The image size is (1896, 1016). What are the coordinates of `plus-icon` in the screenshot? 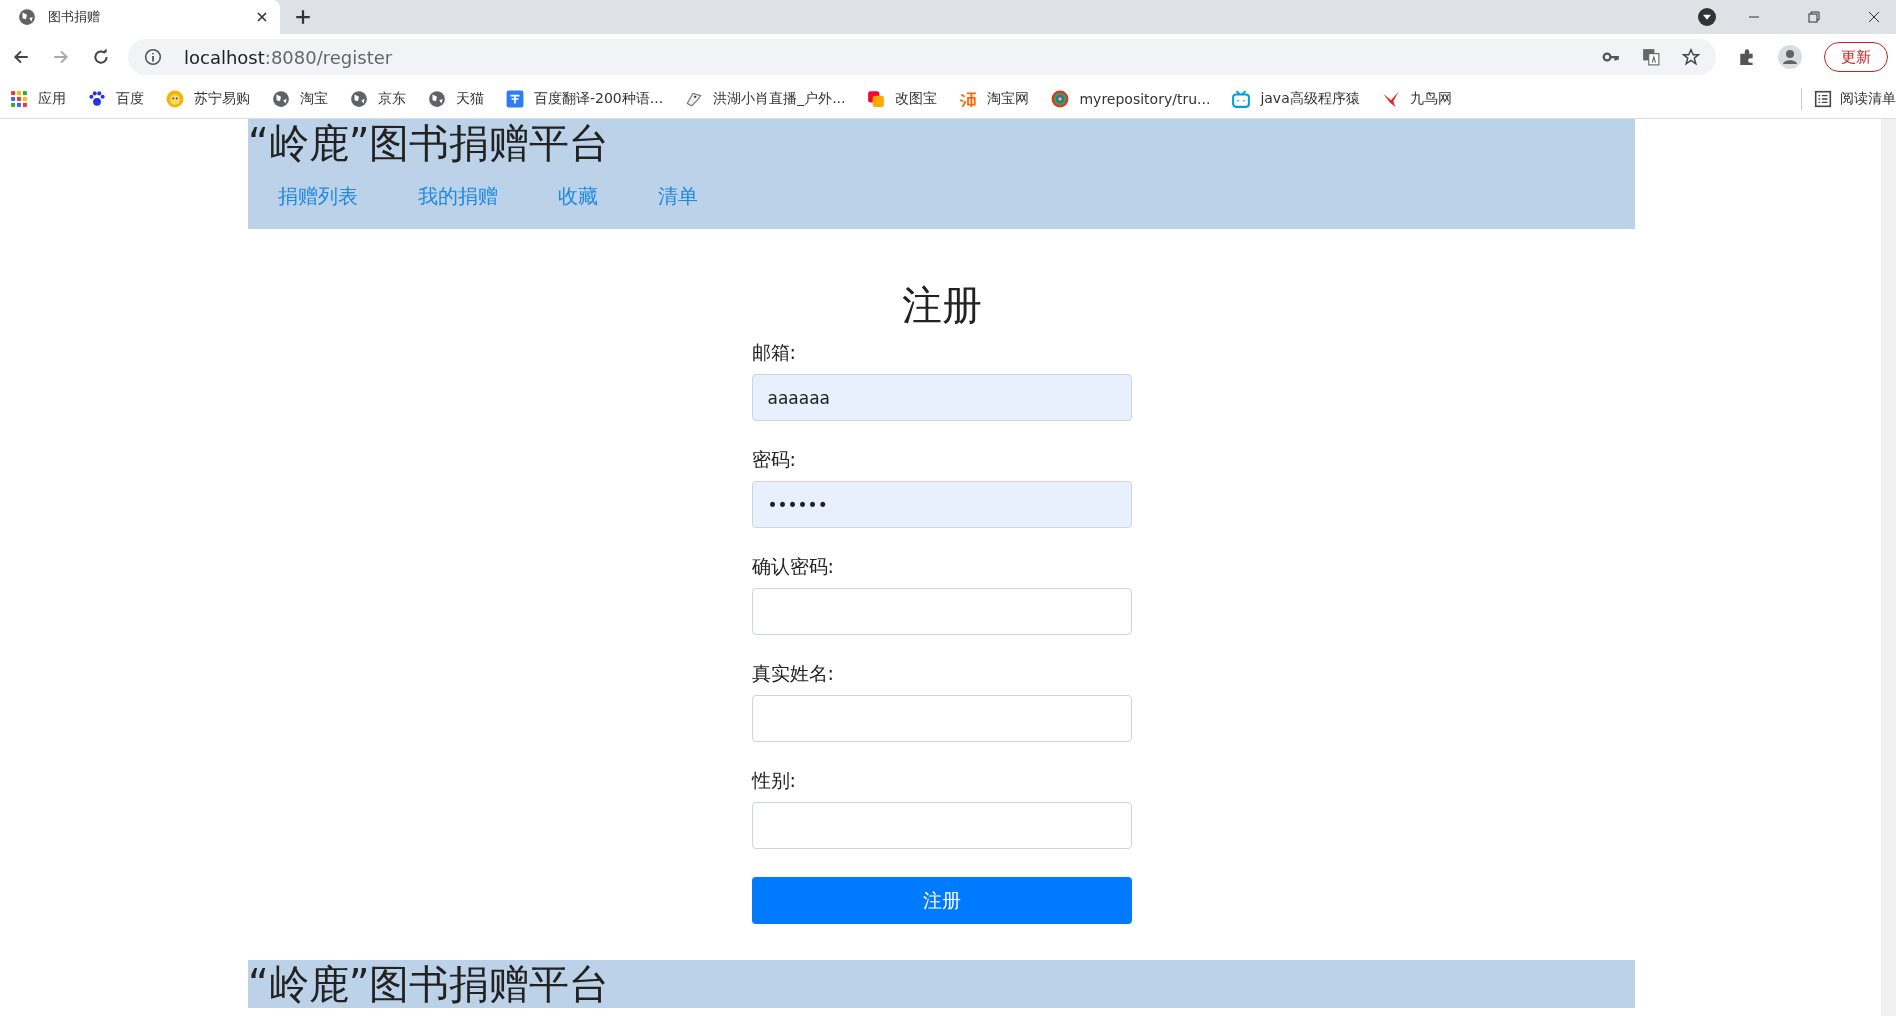 It's located at (303, 17).